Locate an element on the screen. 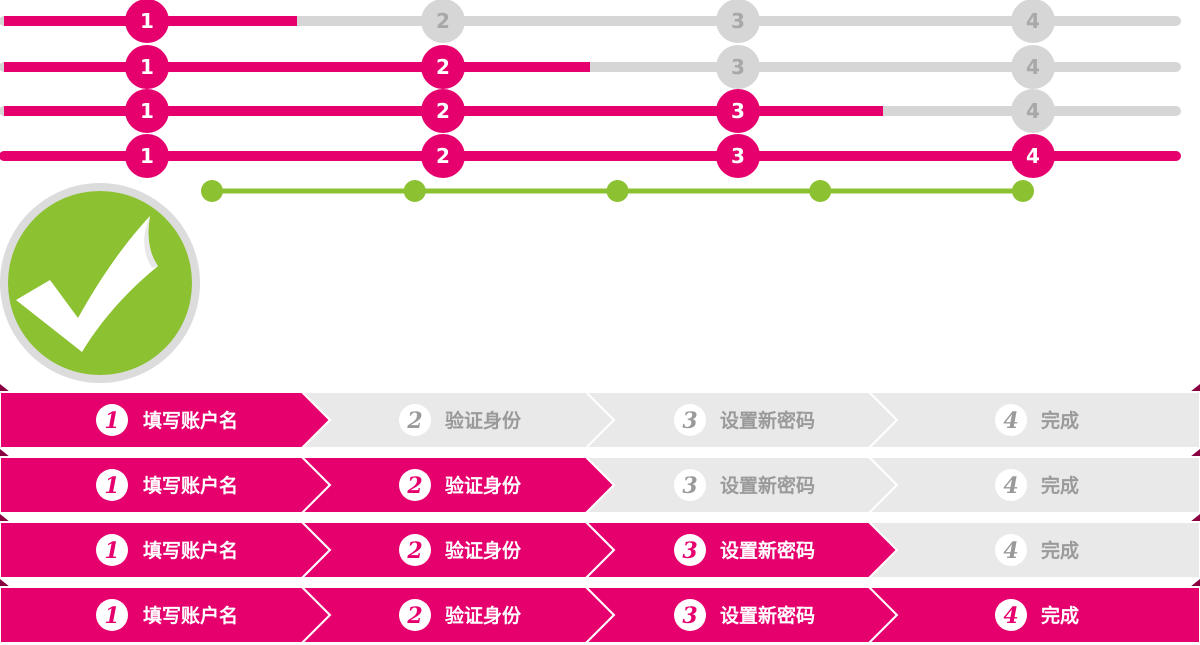 Image resolution: width=1200 pixels, height=645 pixels. green-track-group is located at coordinates (617, 191).